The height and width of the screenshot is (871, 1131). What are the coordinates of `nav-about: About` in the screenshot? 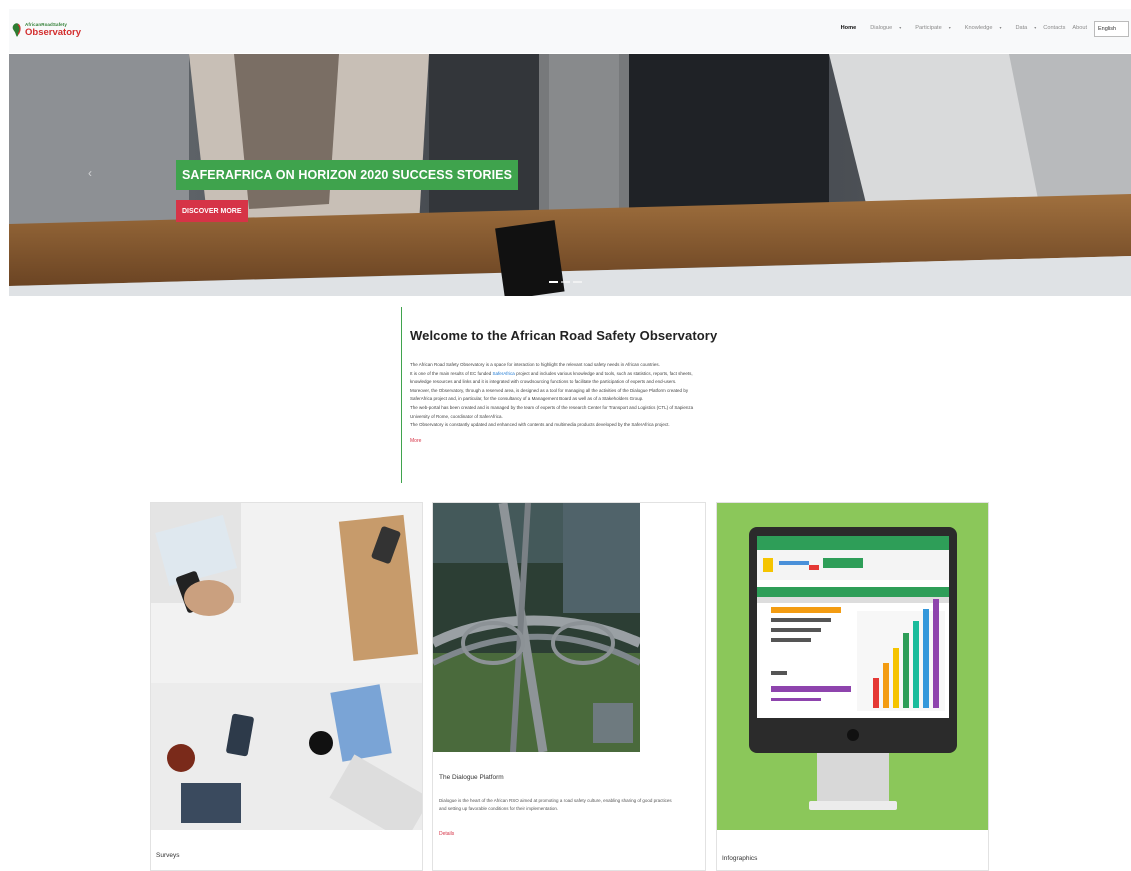 It's located at (1079, 28).